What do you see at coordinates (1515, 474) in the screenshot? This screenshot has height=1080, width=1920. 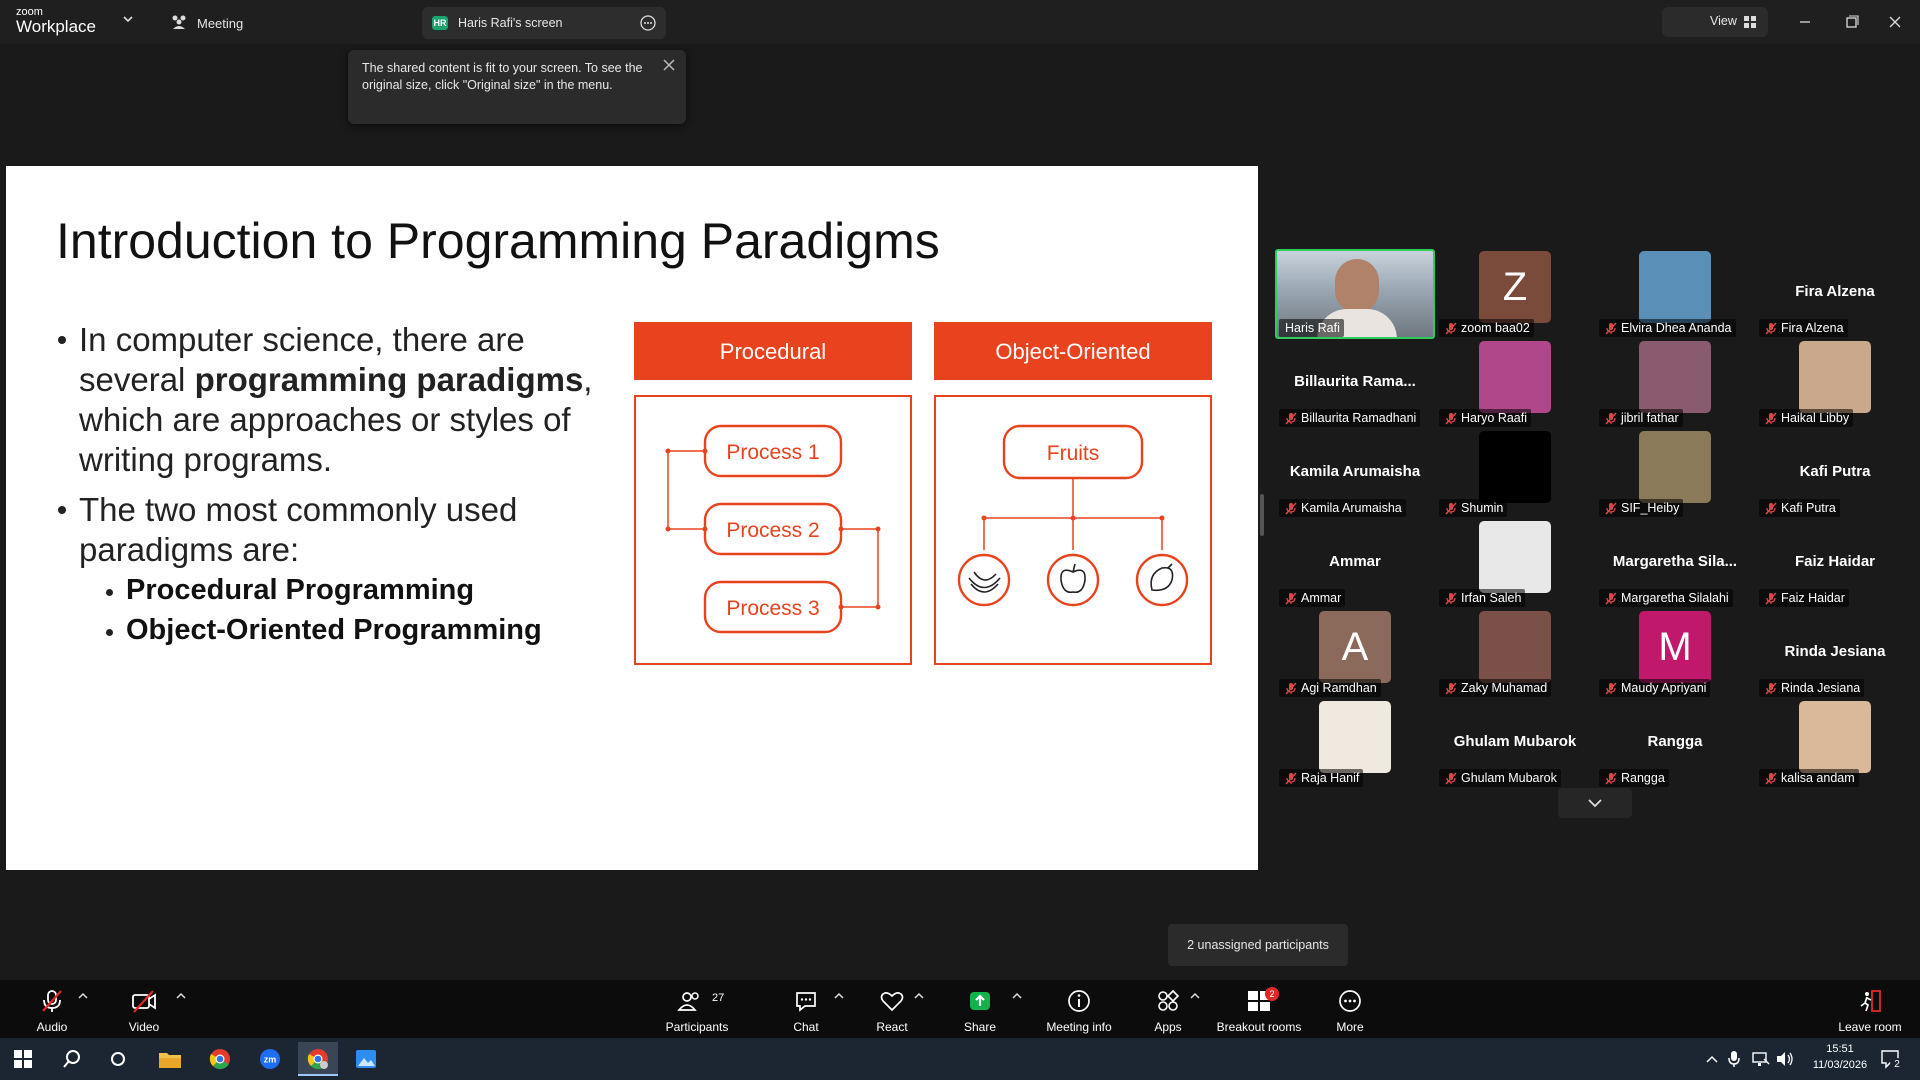 I see `participant-tile: Shumin` at bounding box center [1515, 474].